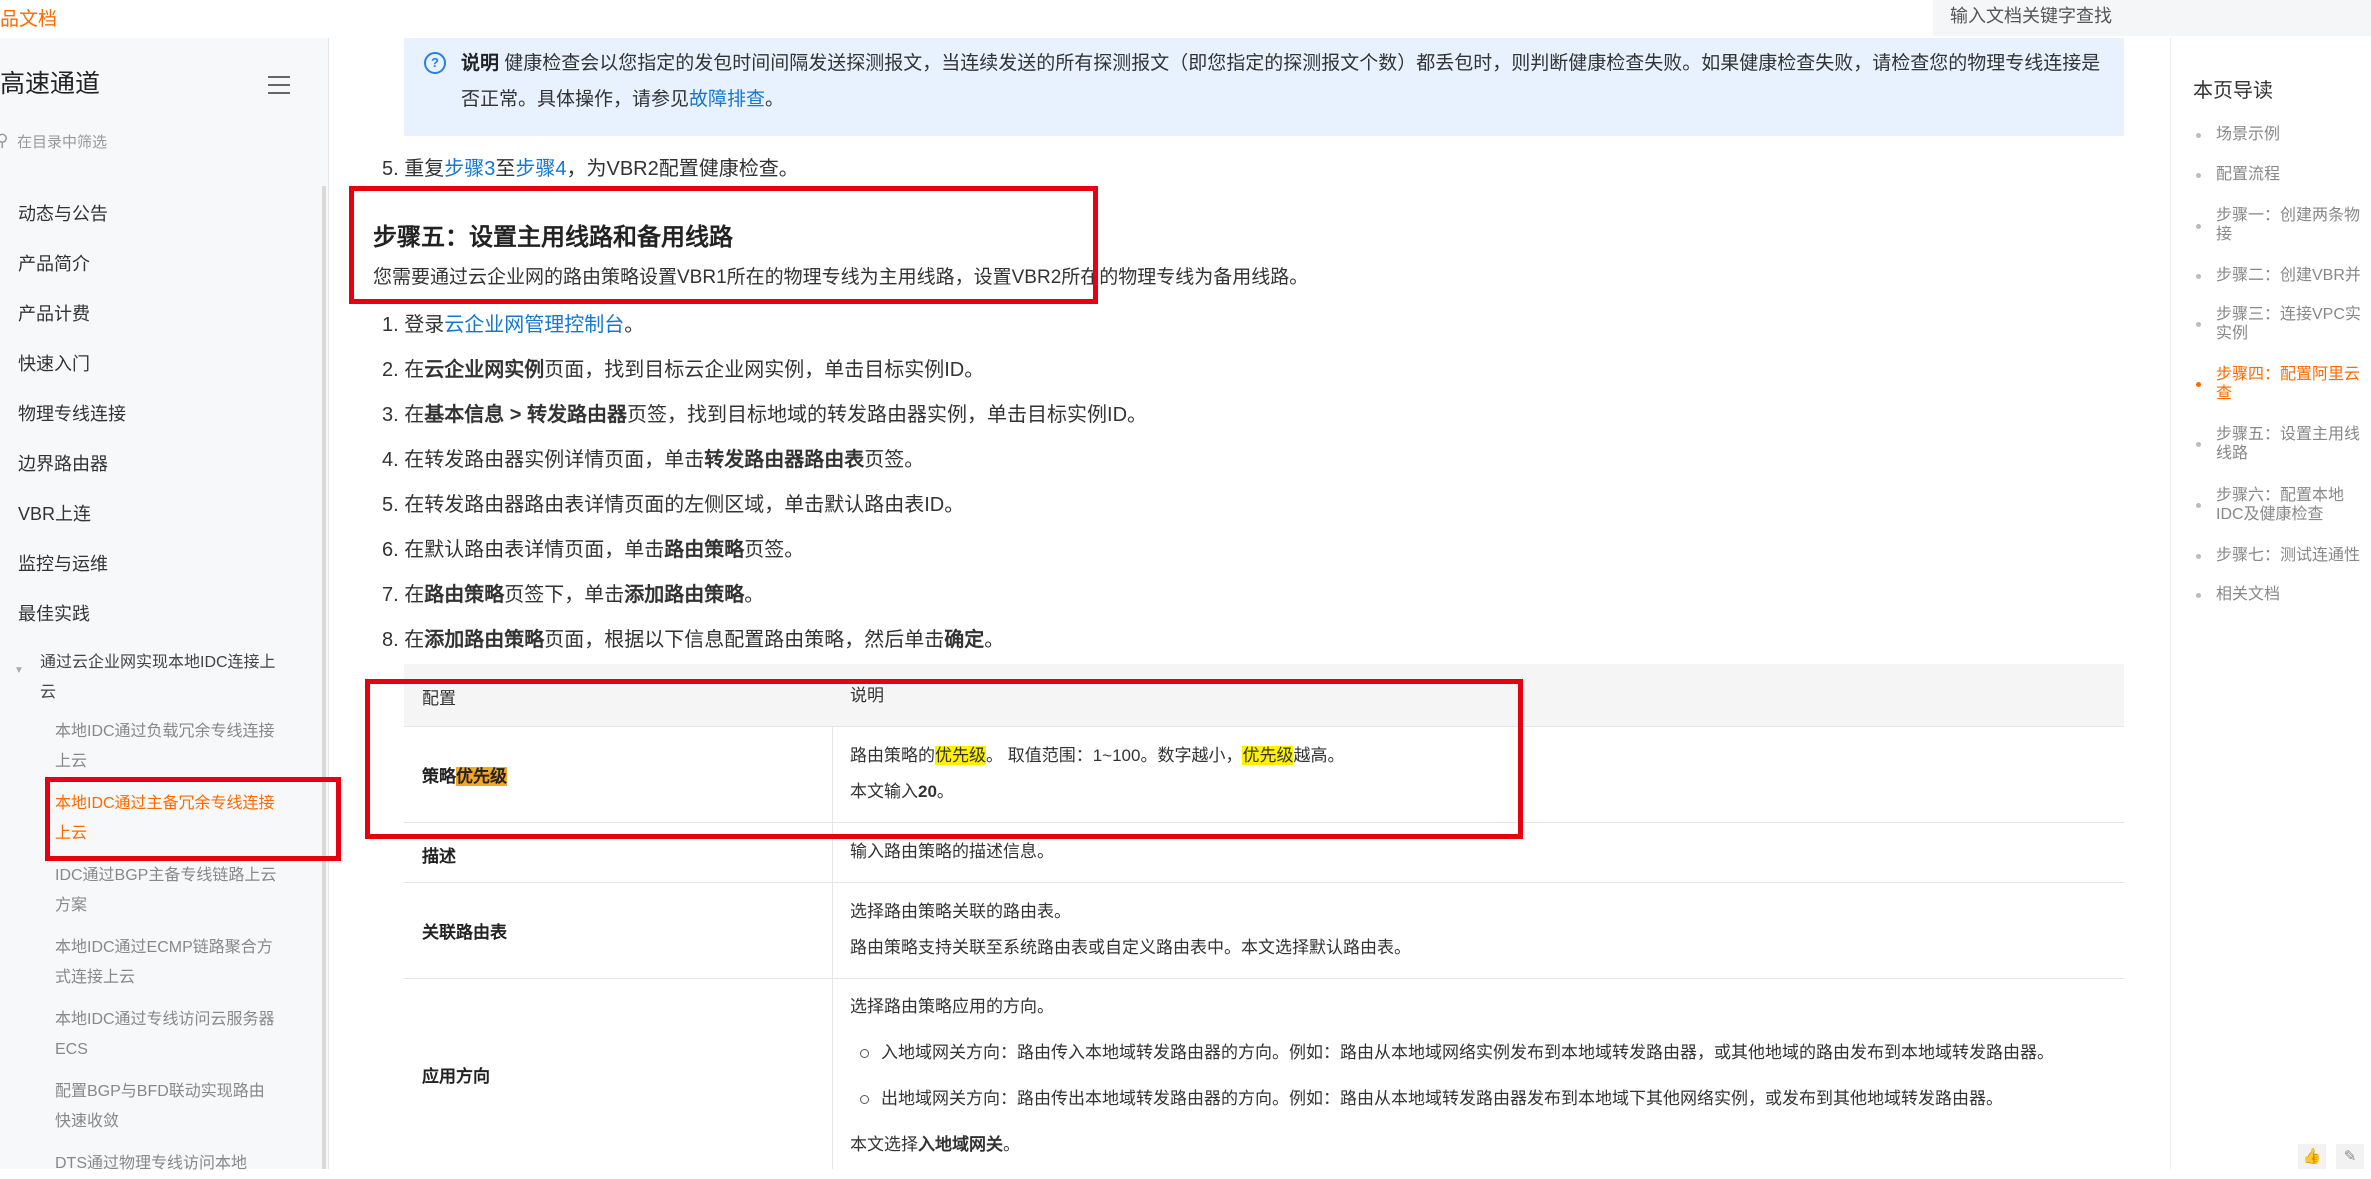 Image resolution: width=2371 pixels, height=1179 pixels. Describe the element at coordinates (2291, 384) in the screenshot. I see `toc-item-step4: 步骤四：配置阿里云查` at that location.